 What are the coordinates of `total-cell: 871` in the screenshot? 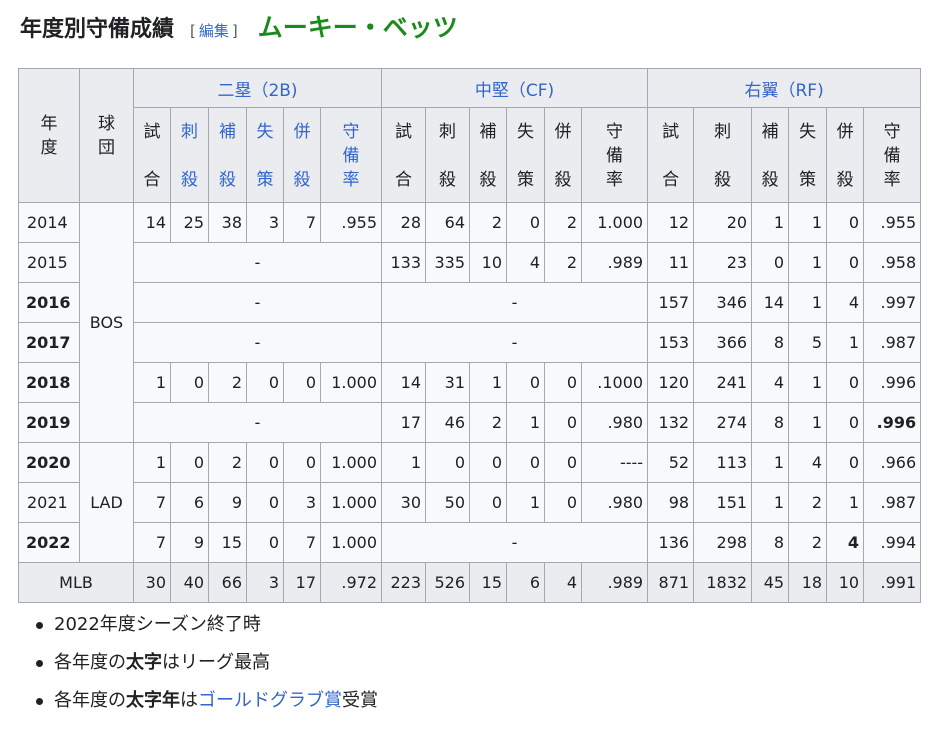 It's located at (671, 582).